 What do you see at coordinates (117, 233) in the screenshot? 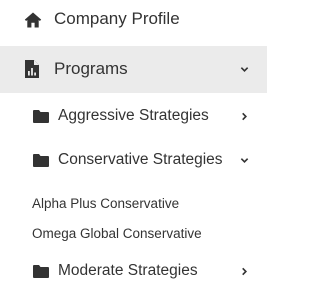
I see `nav-link-omega-global-conservative: Omega Global Conservative` at bounding box center [117, 233].